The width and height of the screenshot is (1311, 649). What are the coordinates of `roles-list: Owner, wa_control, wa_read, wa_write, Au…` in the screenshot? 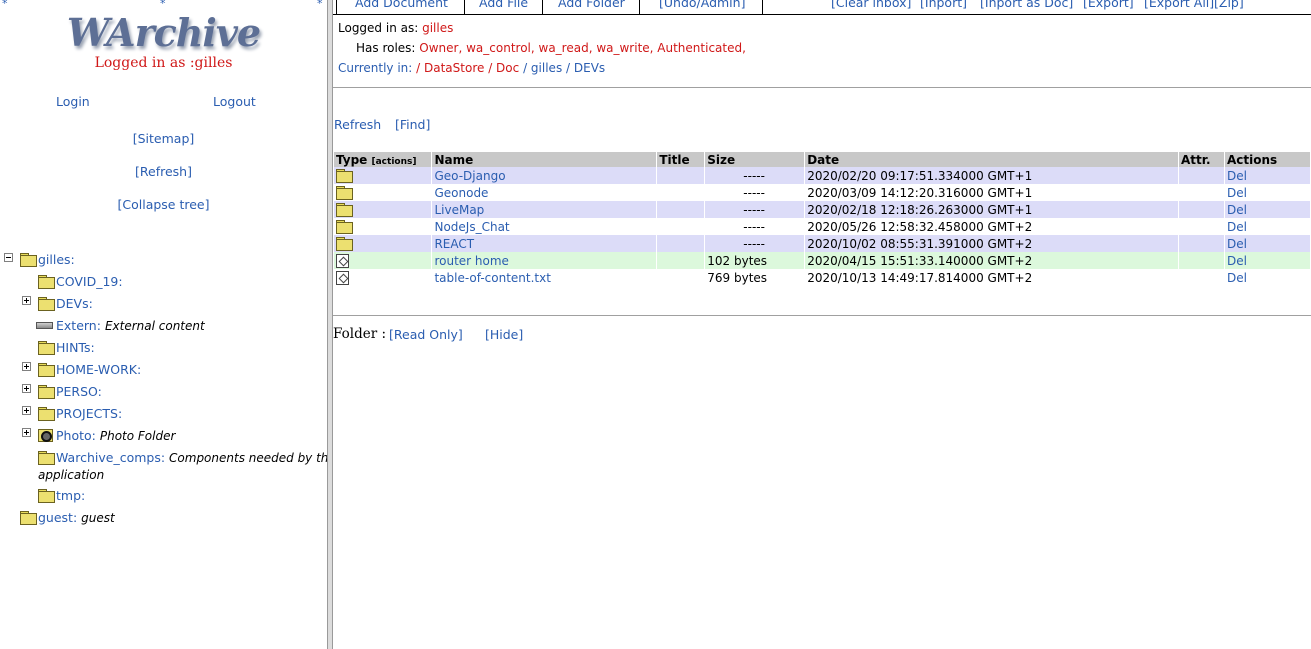 It's located at (582, 48).